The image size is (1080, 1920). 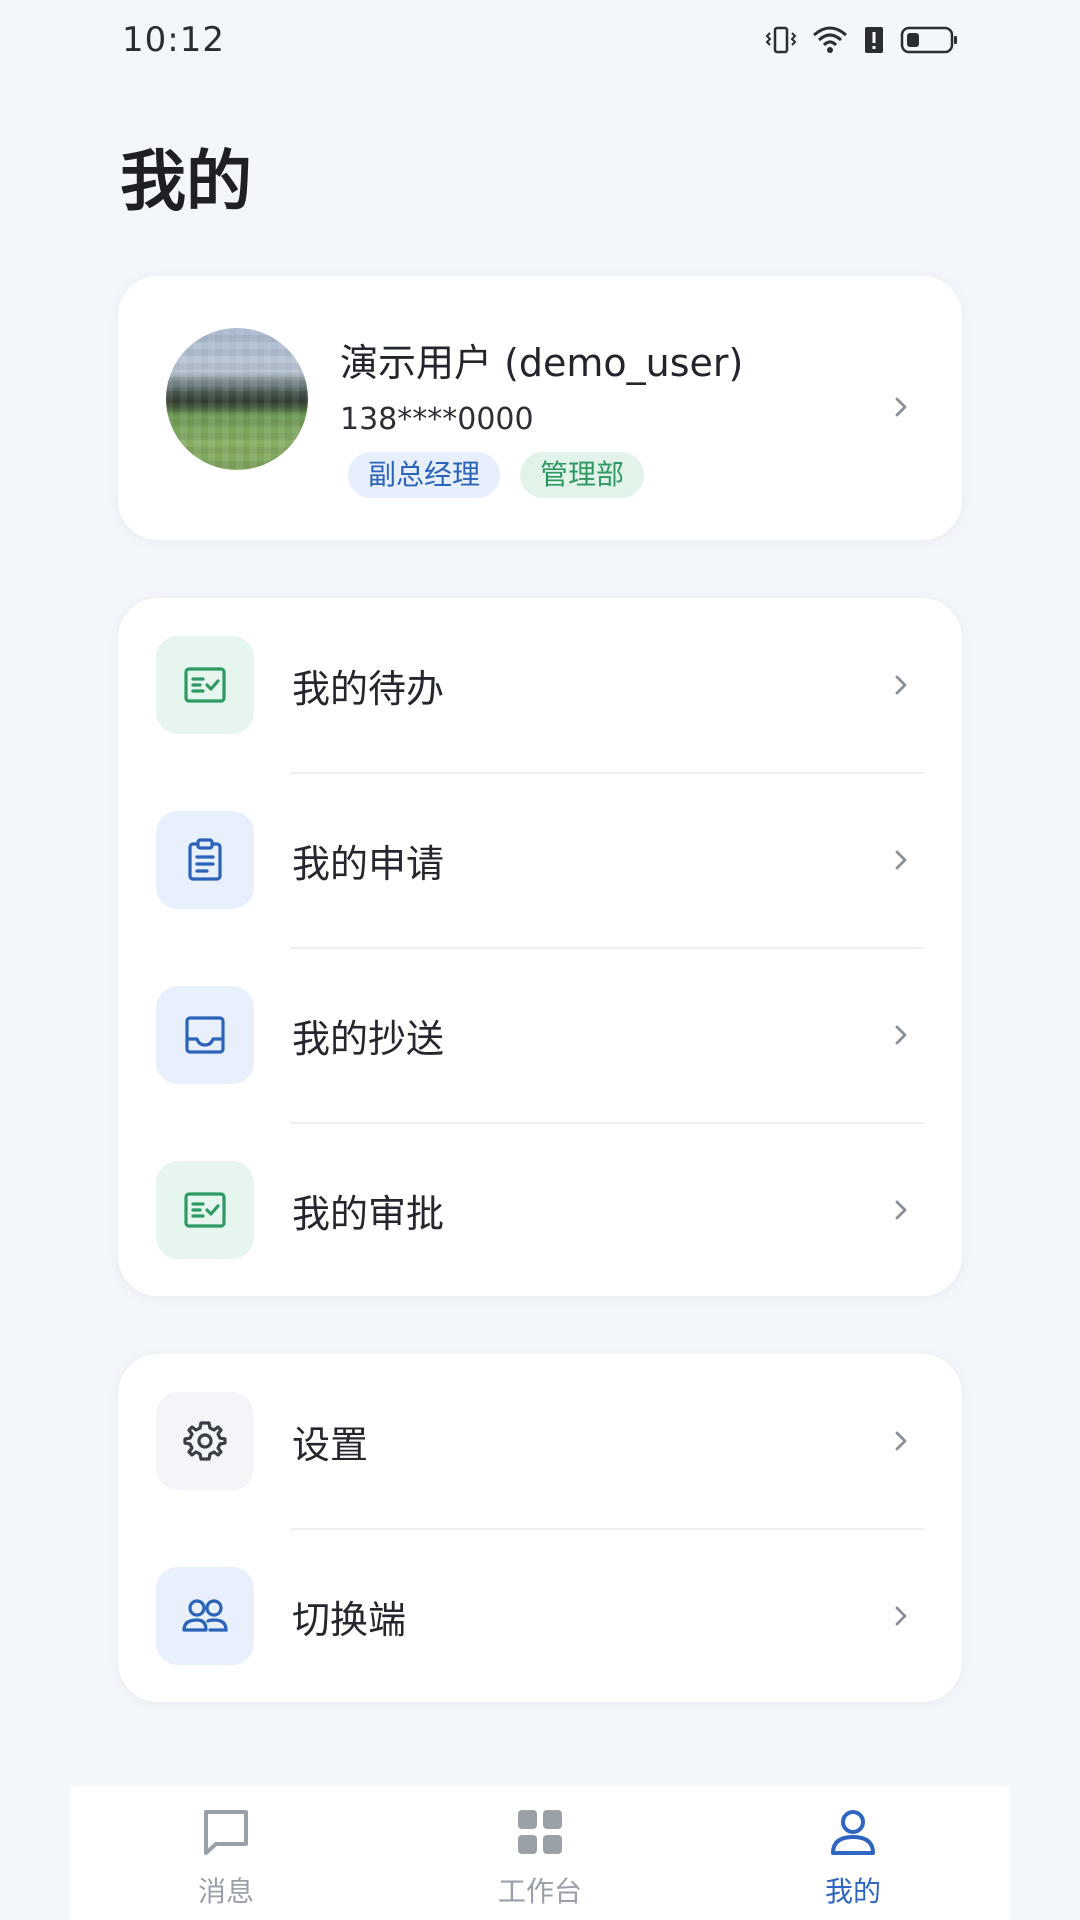 I want to click on avatar-pixelation, so click(x=237, y=399).